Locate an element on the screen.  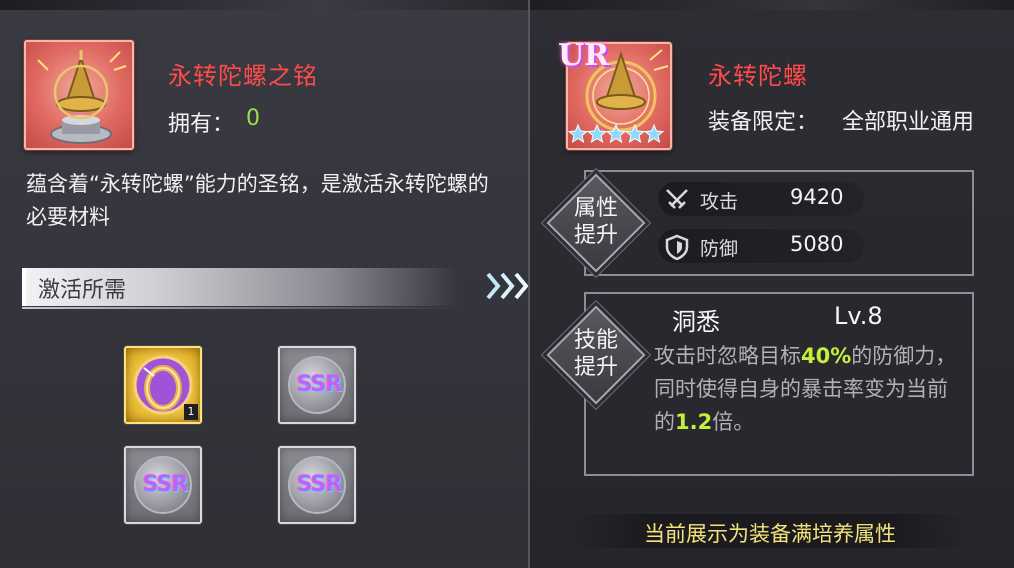
skill-desc-text-1: 攻击时忽略目标 is located at coordinates (727, 356).